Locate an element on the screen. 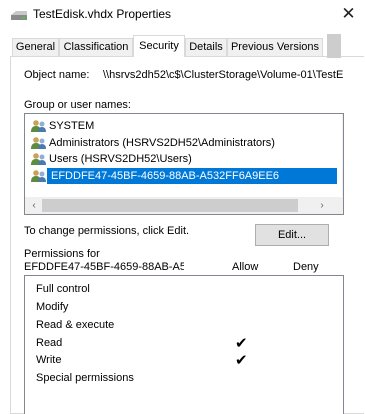  group-user-names-label: Group or user names: is located at coordinates (77, 105).